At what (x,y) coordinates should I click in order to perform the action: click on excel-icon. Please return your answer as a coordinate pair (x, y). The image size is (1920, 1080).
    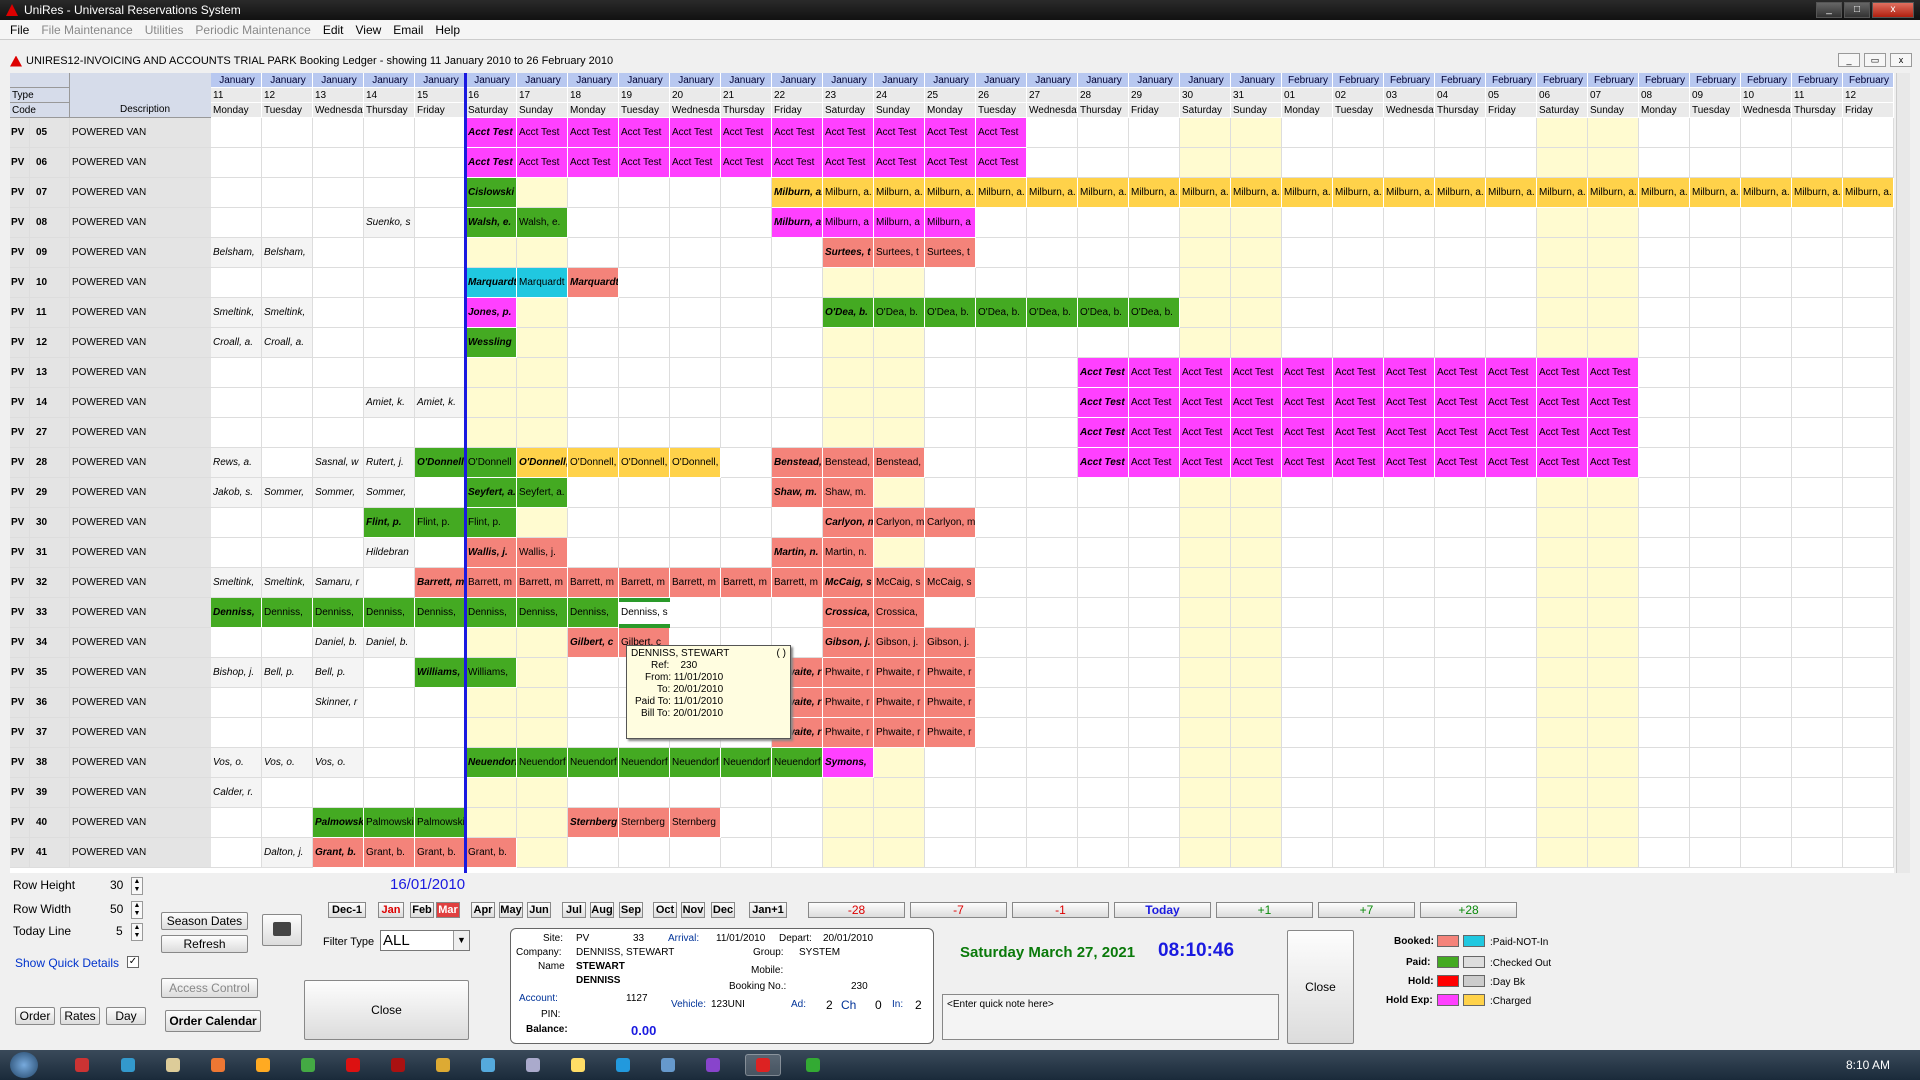
    Looking at the image, I should click on (813, 1065).